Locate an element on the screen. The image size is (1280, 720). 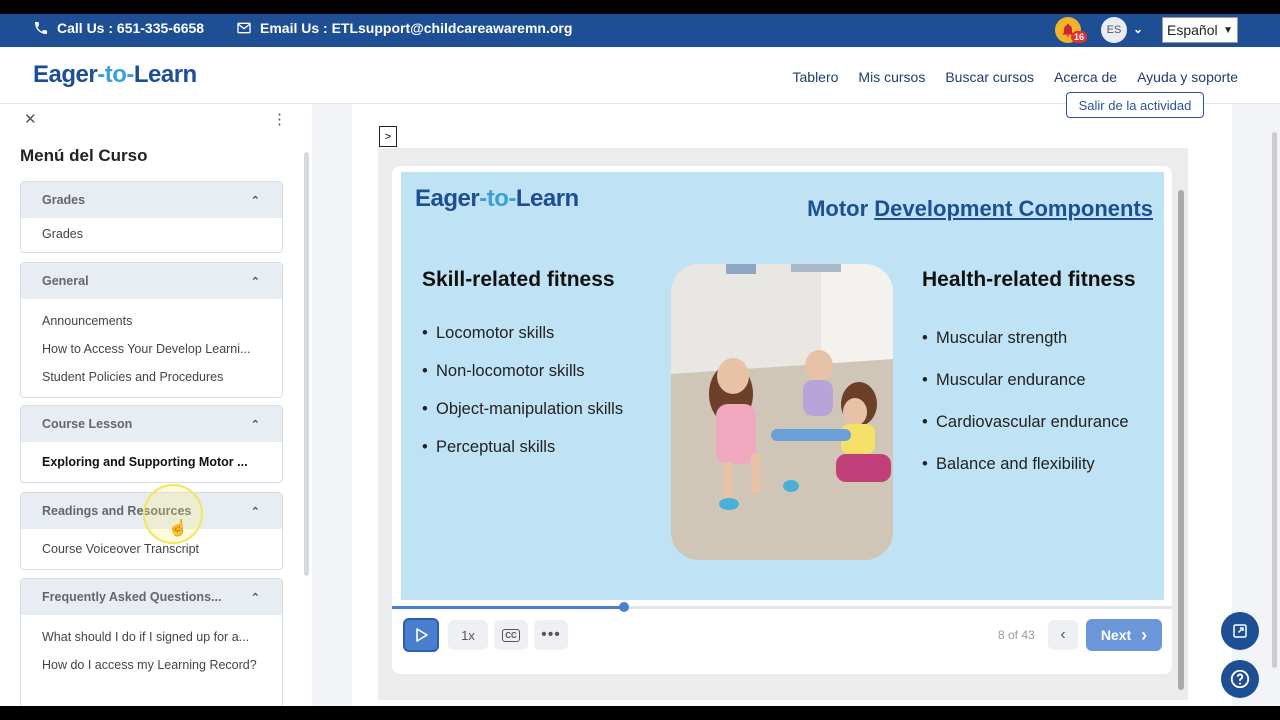
phone-contact: Call Us : 651-335-6658 is located at coordinates (118, 28).